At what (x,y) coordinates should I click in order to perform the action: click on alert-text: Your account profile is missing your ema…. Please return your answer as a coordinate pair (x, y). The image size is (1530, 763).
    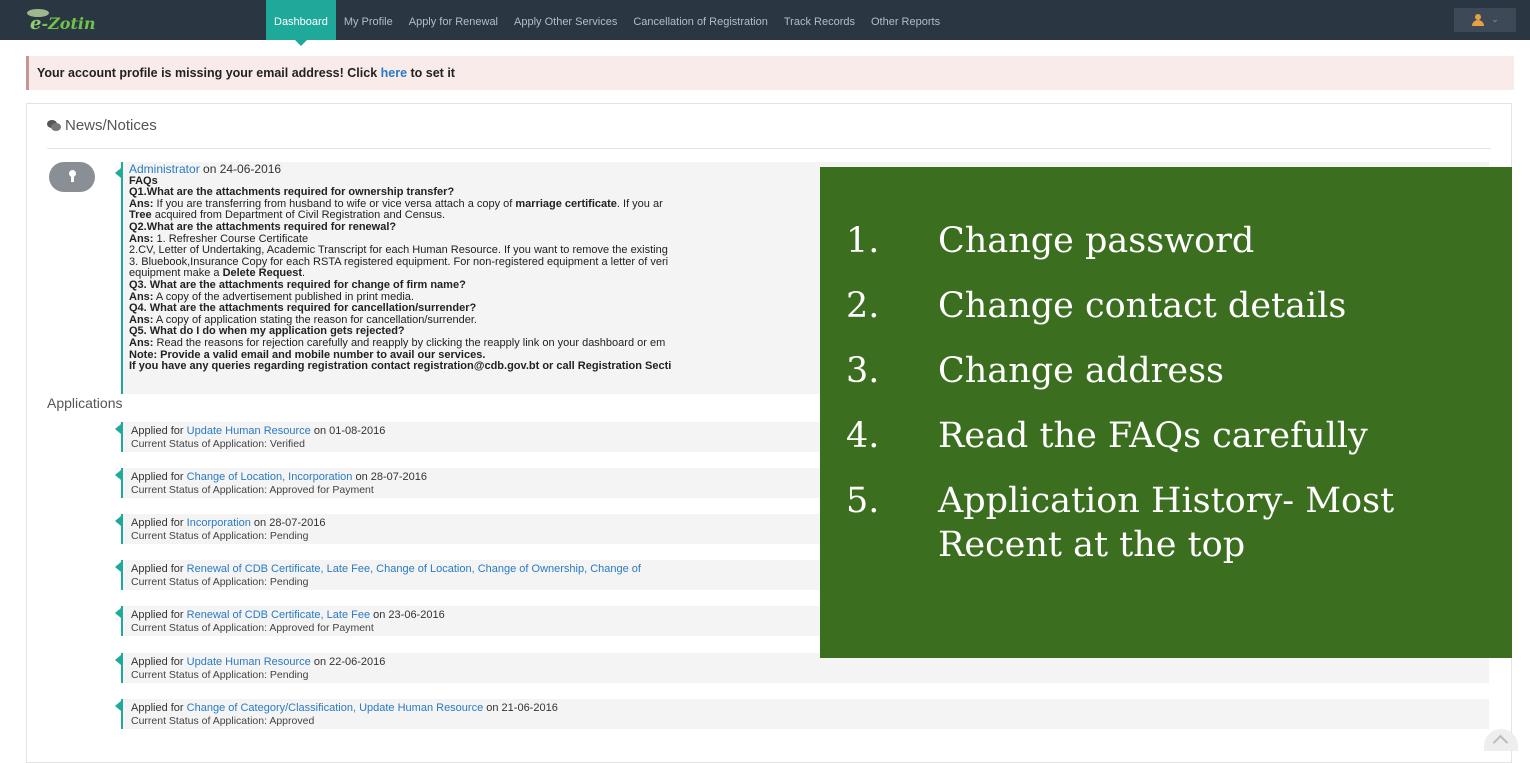
    Looking at the image, I should click on (209, 73).